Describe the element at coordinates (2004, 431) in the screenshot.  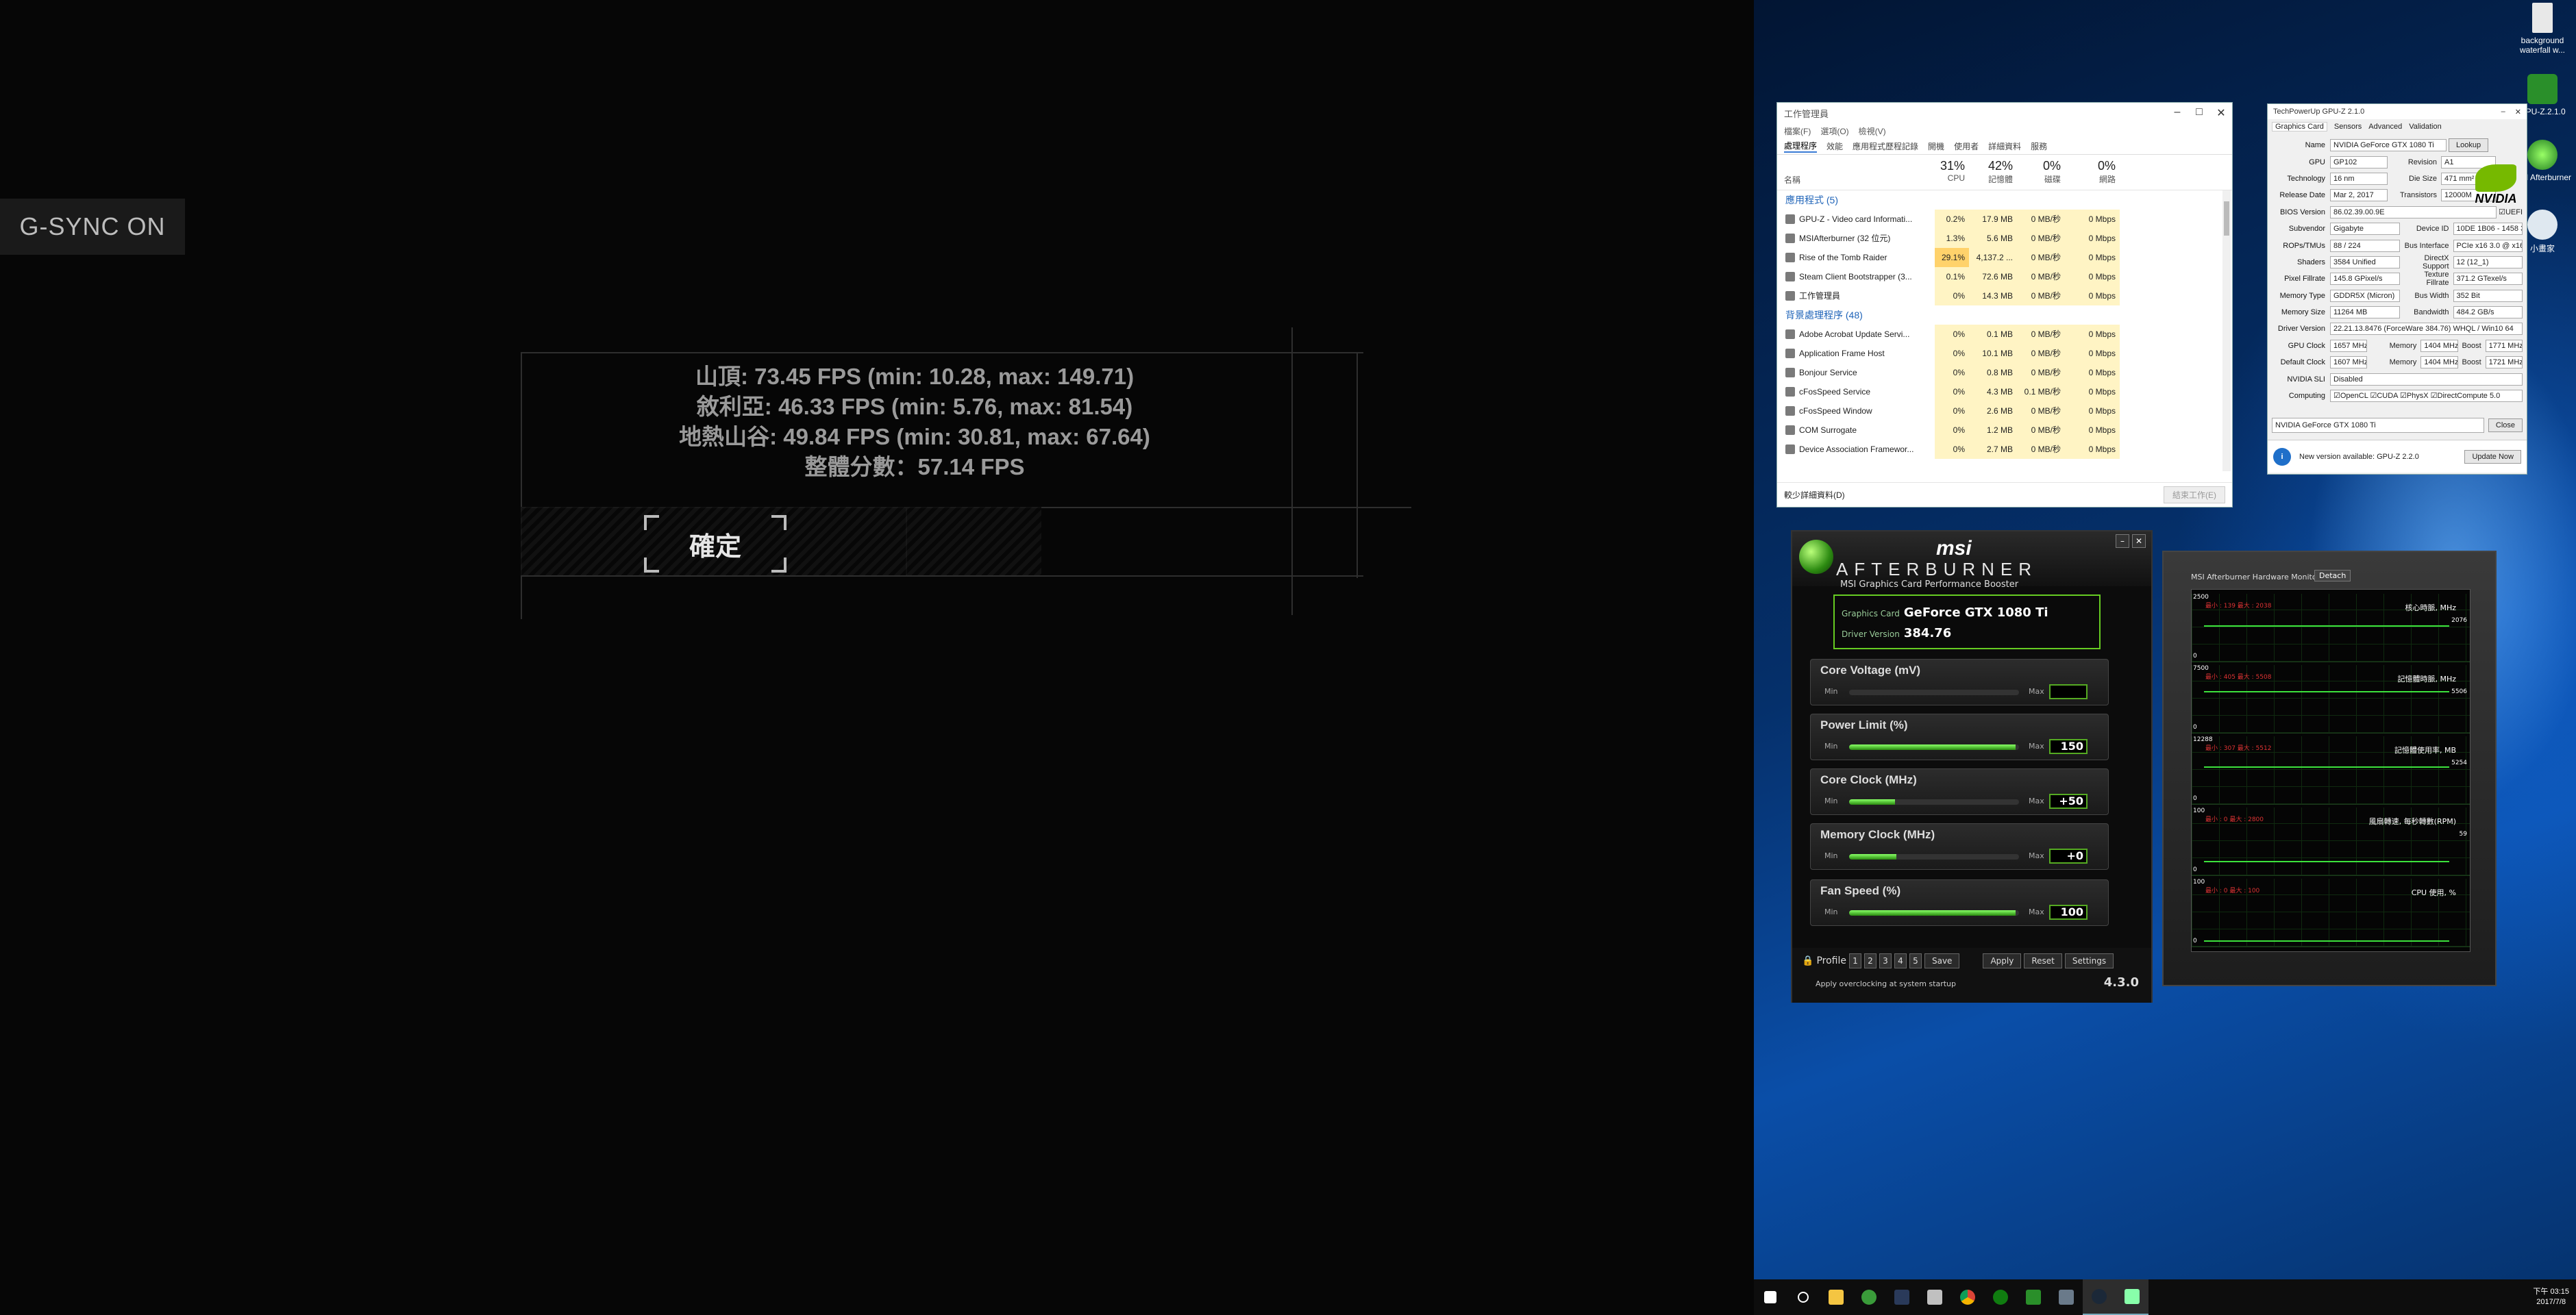
I see `process-row: COM Surrogate 0% 1.2 MB 0 MB/秒 0 Mbps` at that location.